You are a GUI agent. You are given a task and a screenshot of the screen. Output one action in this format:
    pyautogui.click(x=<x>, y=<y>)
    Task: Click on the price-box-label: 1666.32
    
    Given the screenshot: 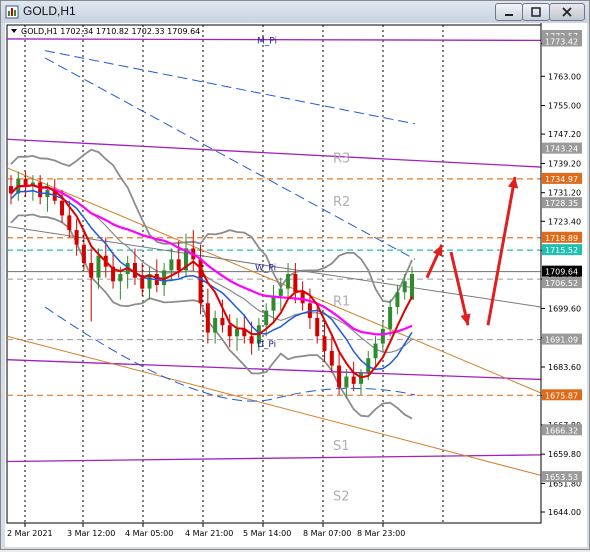 What is the action you would take?
    pyautogui.click(x=561, y=430)
    